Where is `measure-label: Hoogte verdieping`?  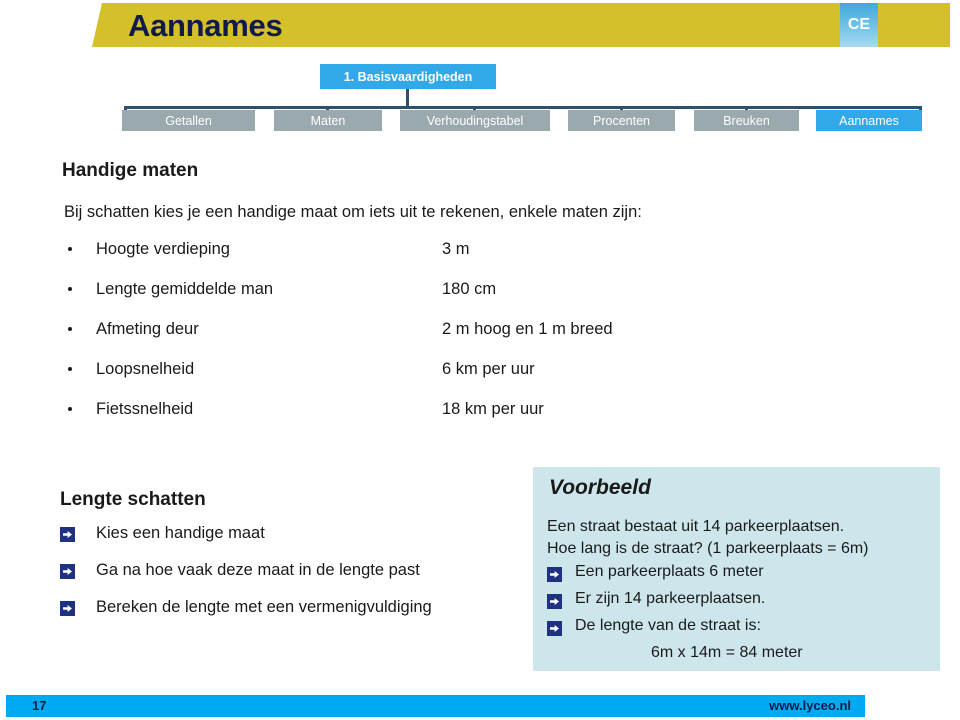 measure-label: Hoogte verdieping is located at coordinates (163, 249).